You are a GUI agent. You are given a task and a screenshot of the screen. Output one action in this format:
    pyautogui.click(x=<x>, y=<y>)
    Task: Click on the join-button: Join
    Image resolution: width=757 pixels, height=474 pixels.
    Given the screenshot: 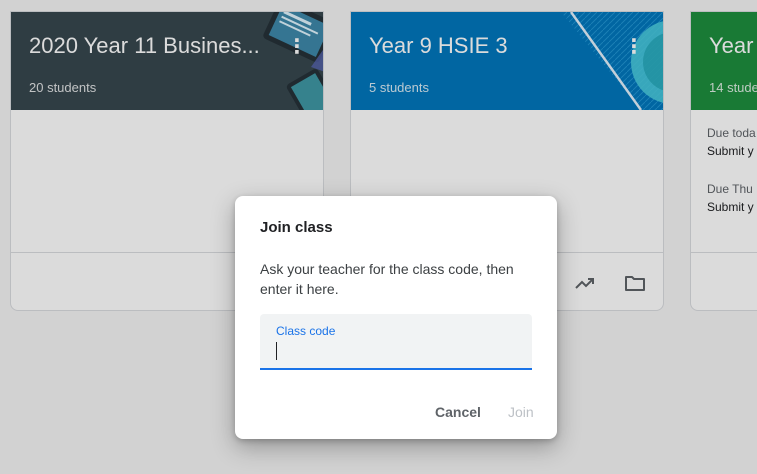 What is the action you would take?
    pyautogui.click(x=521, y=412)
    